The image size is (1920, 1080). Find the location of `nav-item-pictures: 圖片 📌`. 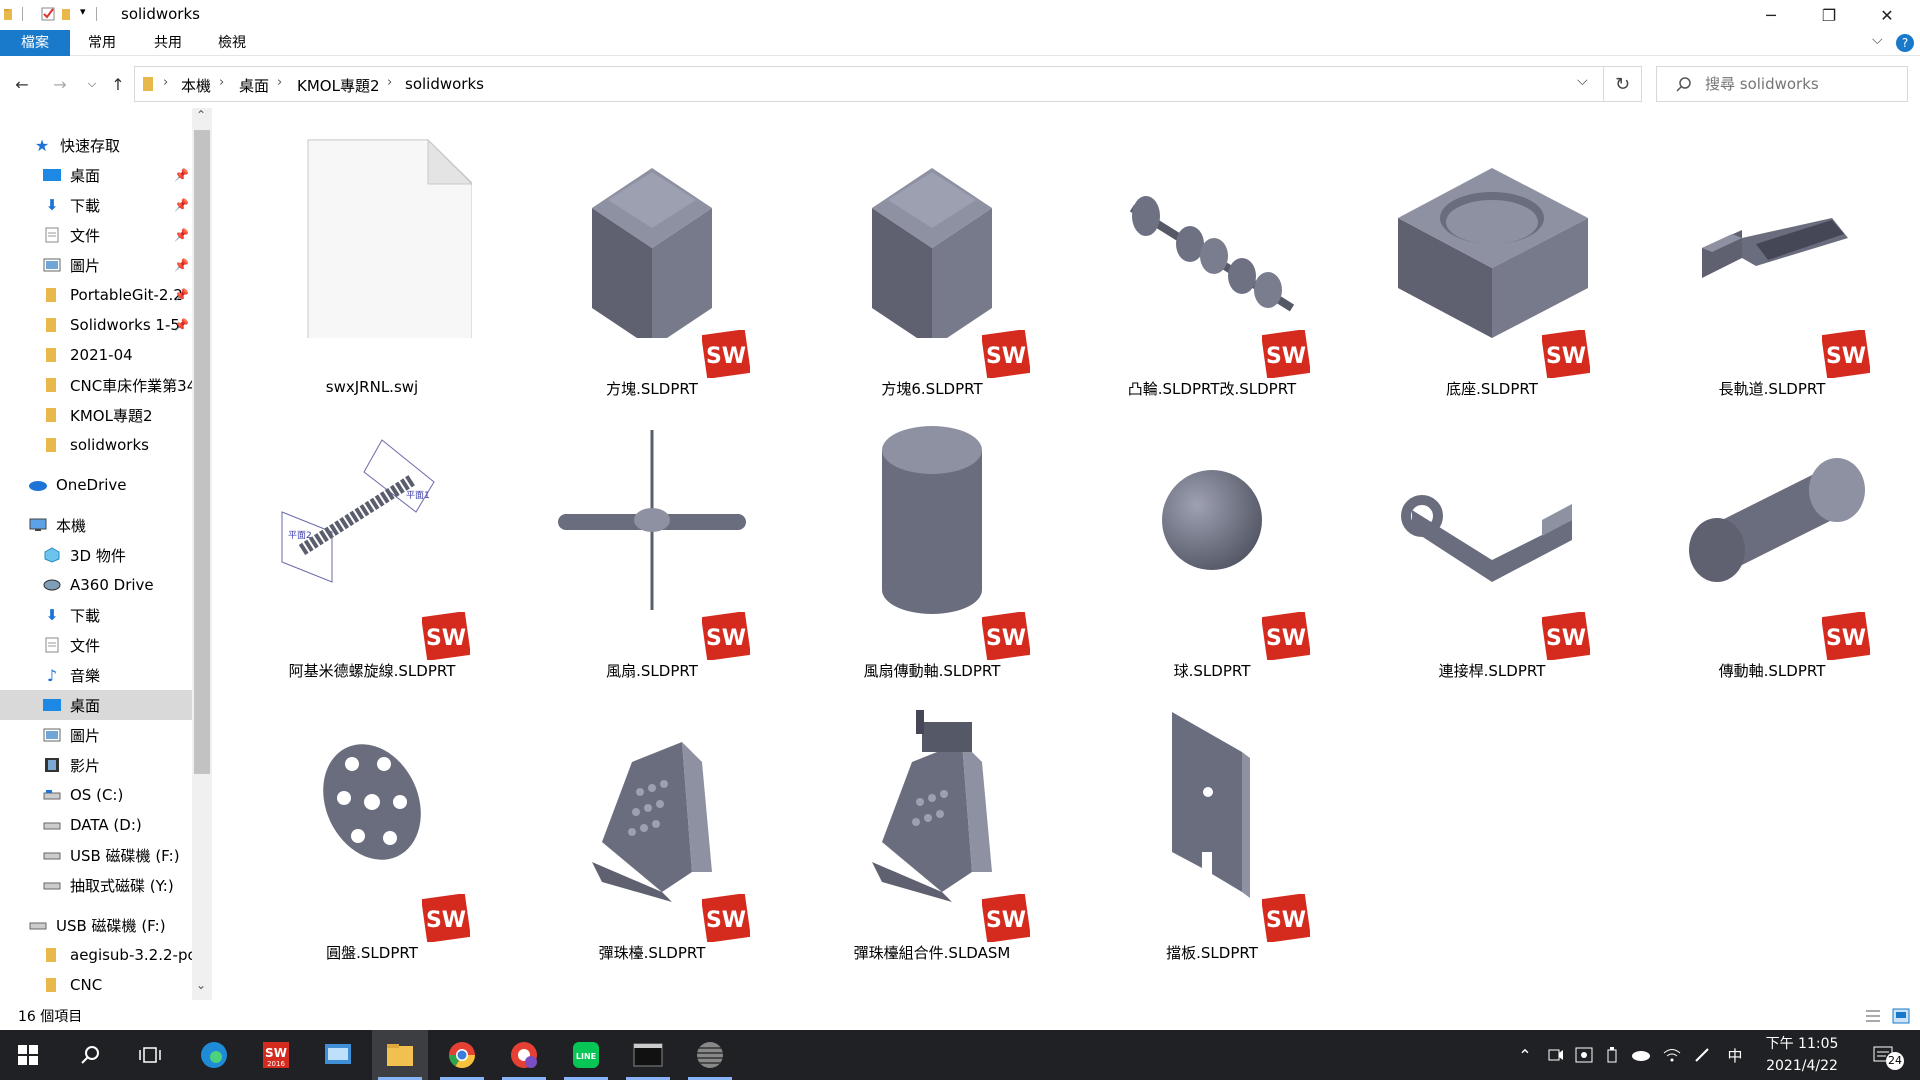

nav-item-pictures: 圖片 📌 is located at coordinates (96, 265).